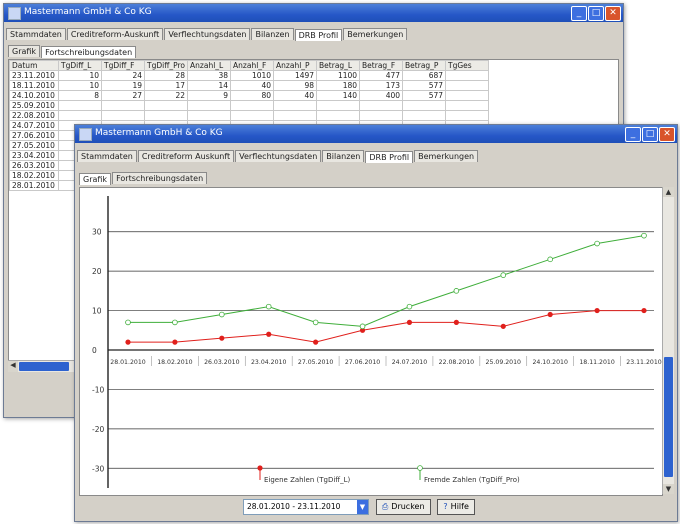 This screenshot has width=680, height=524. I want to click on table-row: 25.09.2010, so click(249, 105).